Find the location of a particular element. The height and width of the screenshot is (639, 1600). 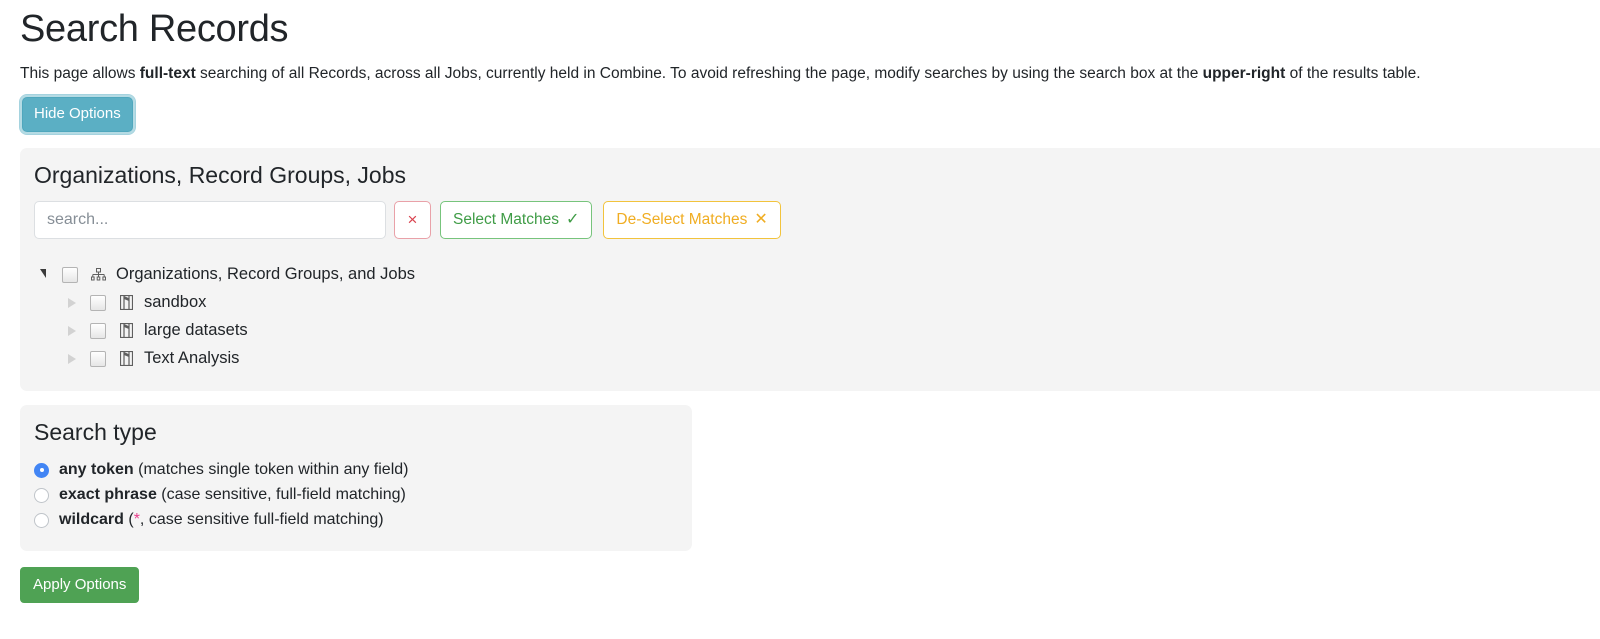

any-token-rest: (matches single token within any field) is located at coordinates (271, 470).